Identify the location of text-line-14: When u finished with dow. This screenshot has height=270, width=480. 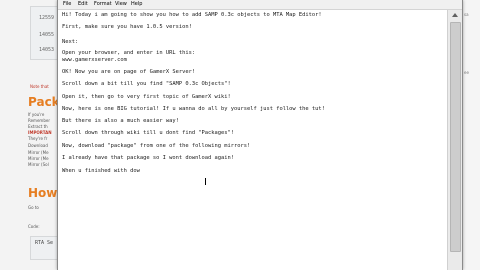
(101, 171).